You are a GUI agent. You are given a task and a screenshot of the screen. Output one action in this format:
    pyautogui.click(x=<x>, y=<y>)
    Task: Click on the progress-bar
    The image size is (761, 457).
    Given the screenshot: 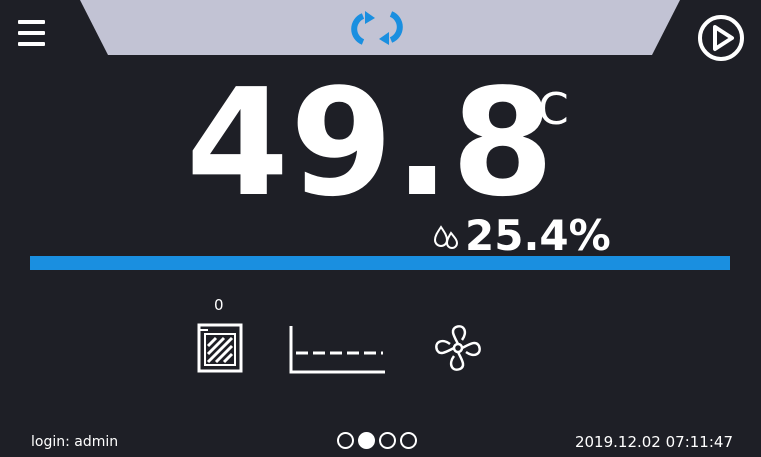 What is the action you would take?
    pyautogui.click(x=380, y=263)
    